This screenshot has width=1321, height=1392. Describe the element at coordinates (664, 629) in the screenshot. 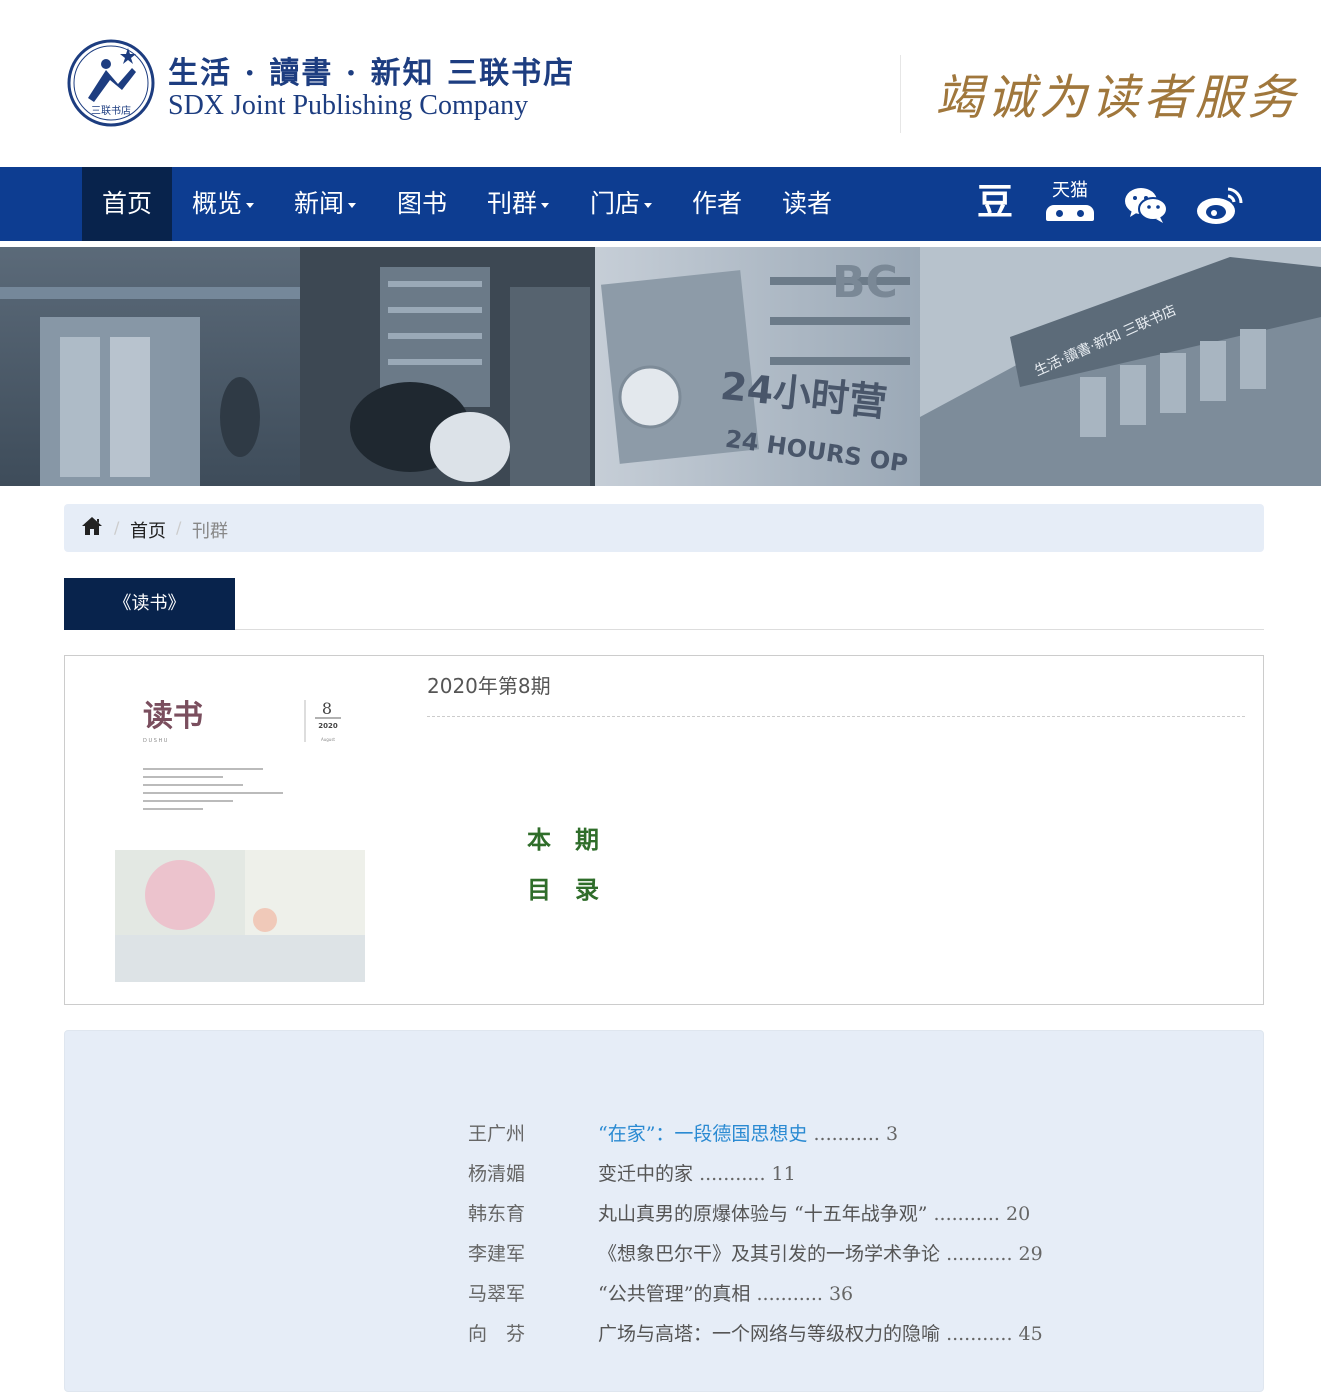

I see `tab-bar` at that location.